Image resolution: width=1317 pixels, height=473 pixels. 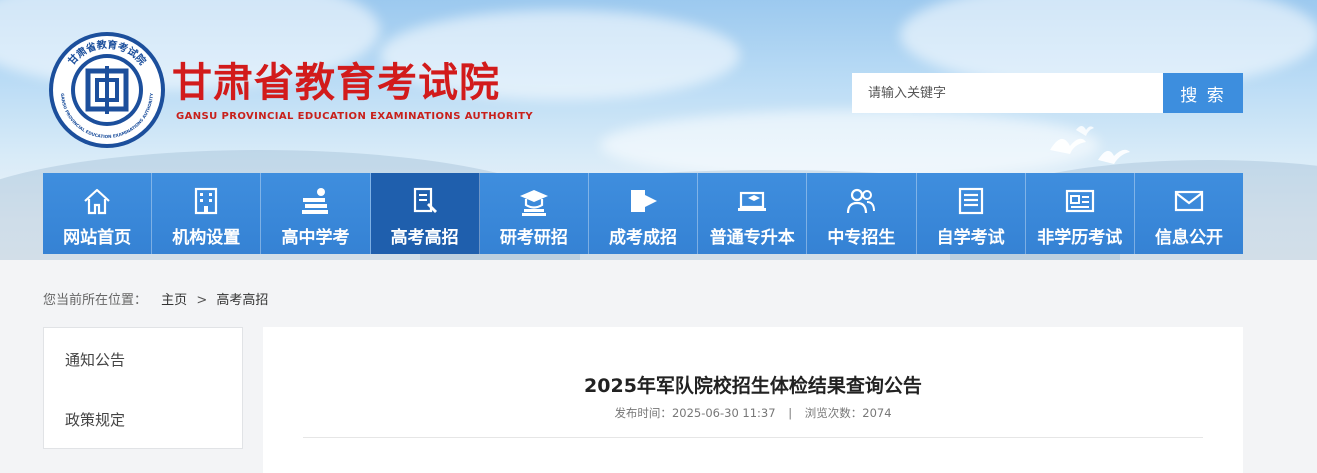 I want to click on views-label: 浏览次数：, so click(x=833, y=413).